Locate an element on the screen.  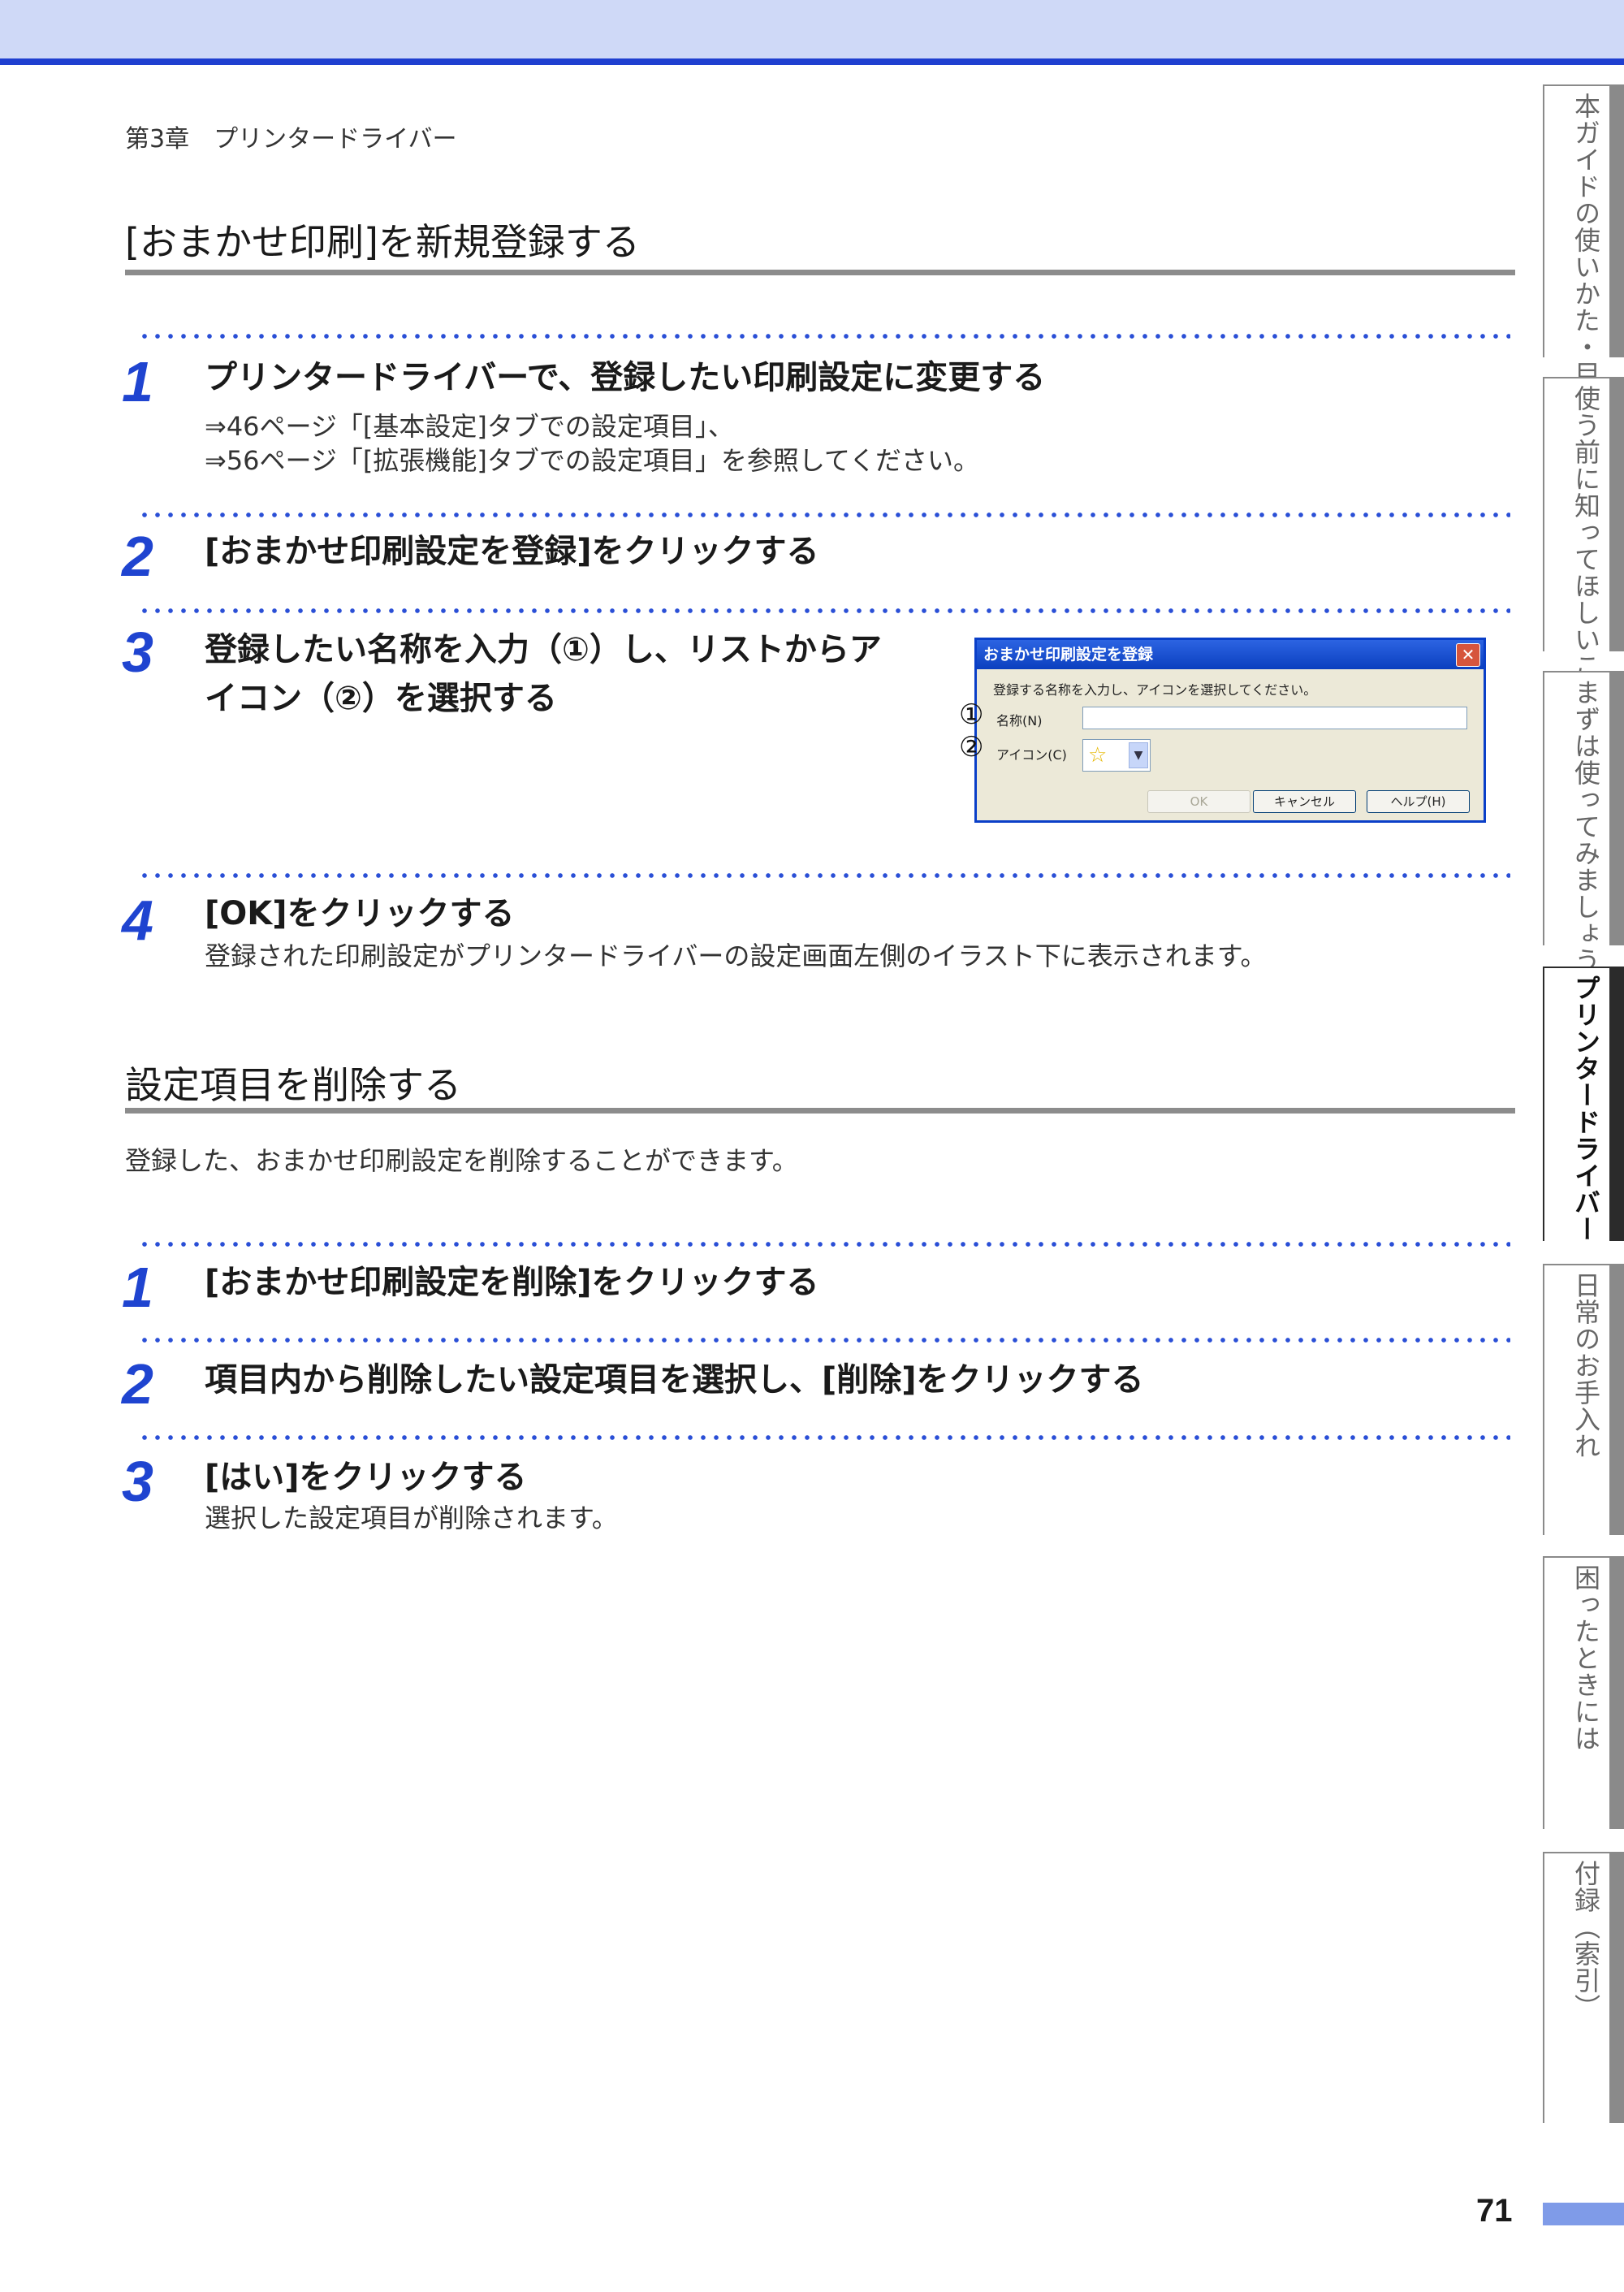
tab-label: まずは使ってみましょう is located at coordinates (1586, 826).